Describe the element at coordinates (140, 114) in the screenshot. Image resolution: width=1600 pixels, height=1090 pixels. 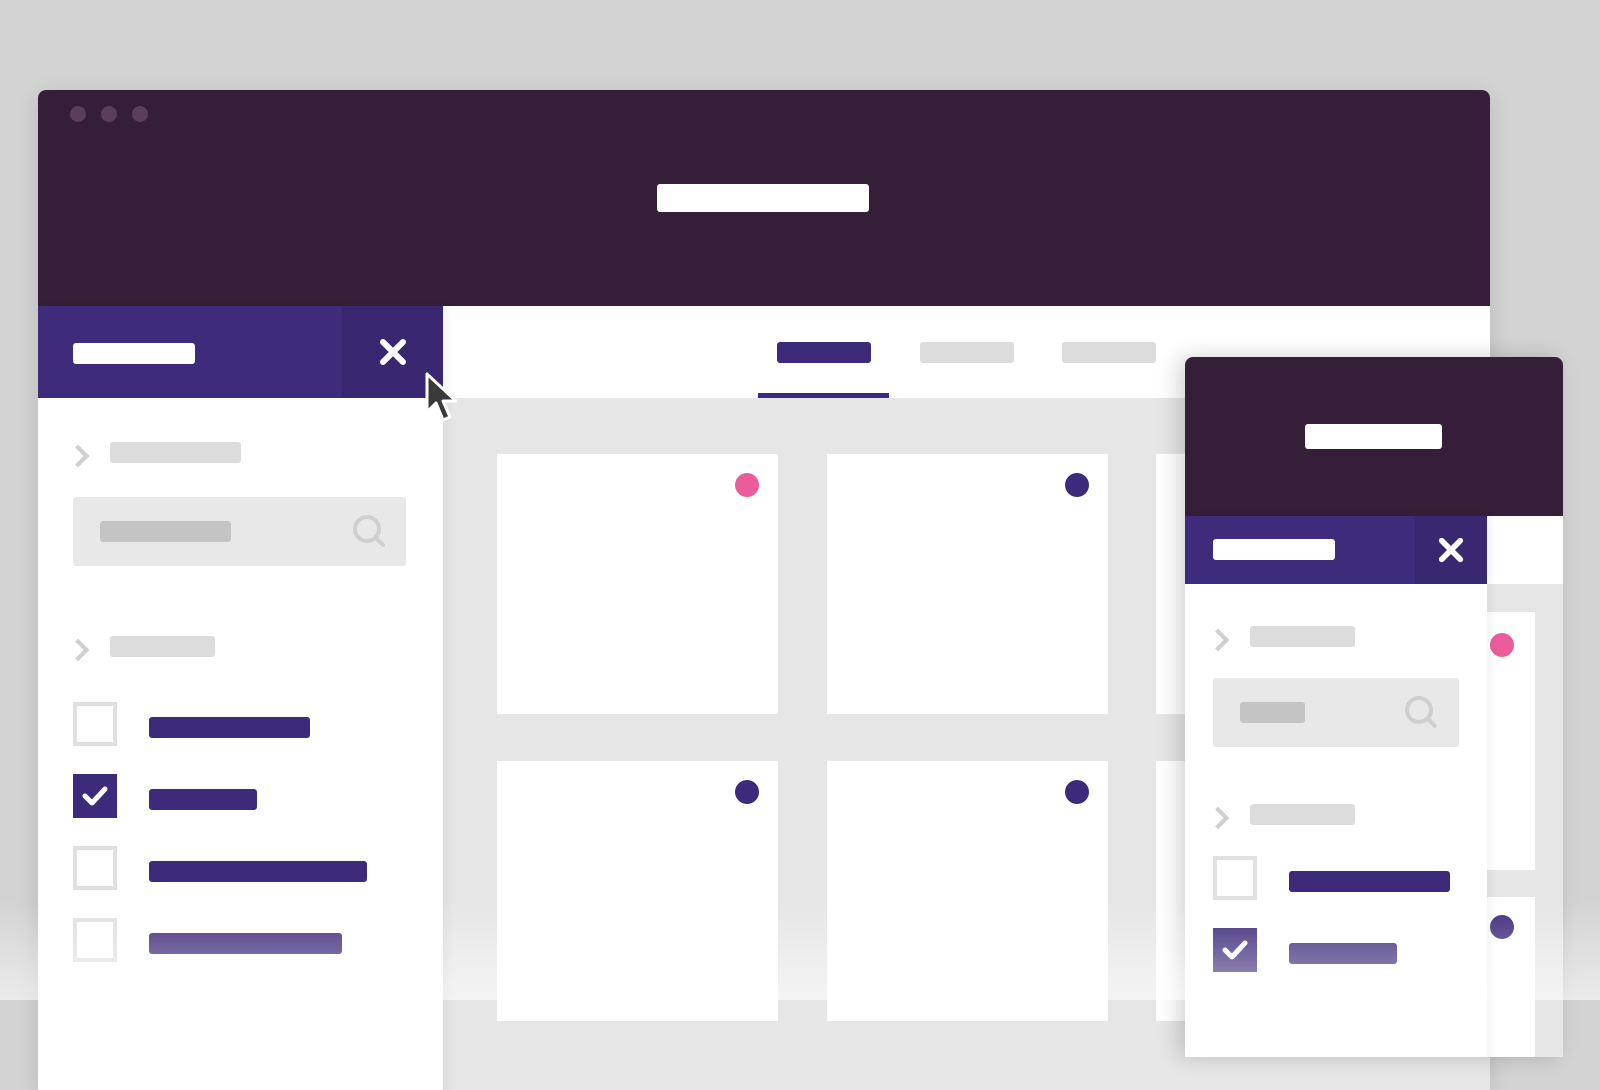
I see `window-maximize-dot` at that location.